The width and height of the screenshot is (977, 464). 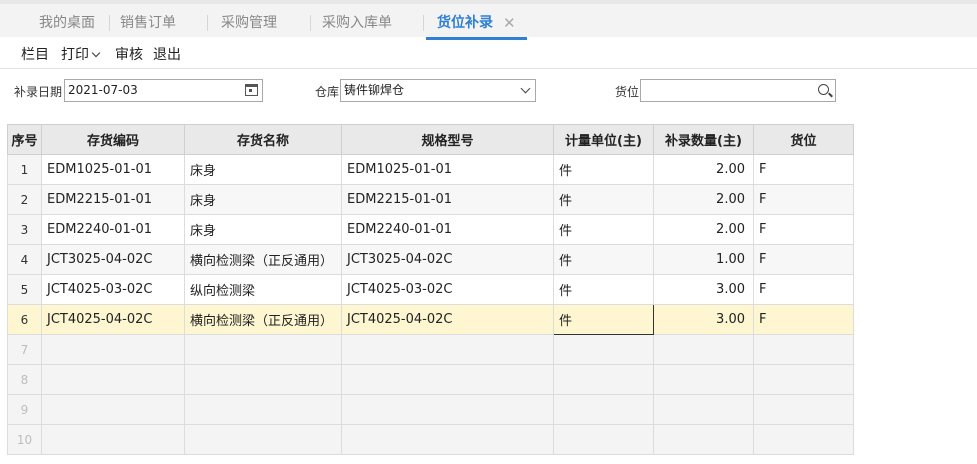 What do you see at coordinates (603, 319) in the screenshot?
I see `cell-unit-focused: 件` at bounding box center [603, 319].